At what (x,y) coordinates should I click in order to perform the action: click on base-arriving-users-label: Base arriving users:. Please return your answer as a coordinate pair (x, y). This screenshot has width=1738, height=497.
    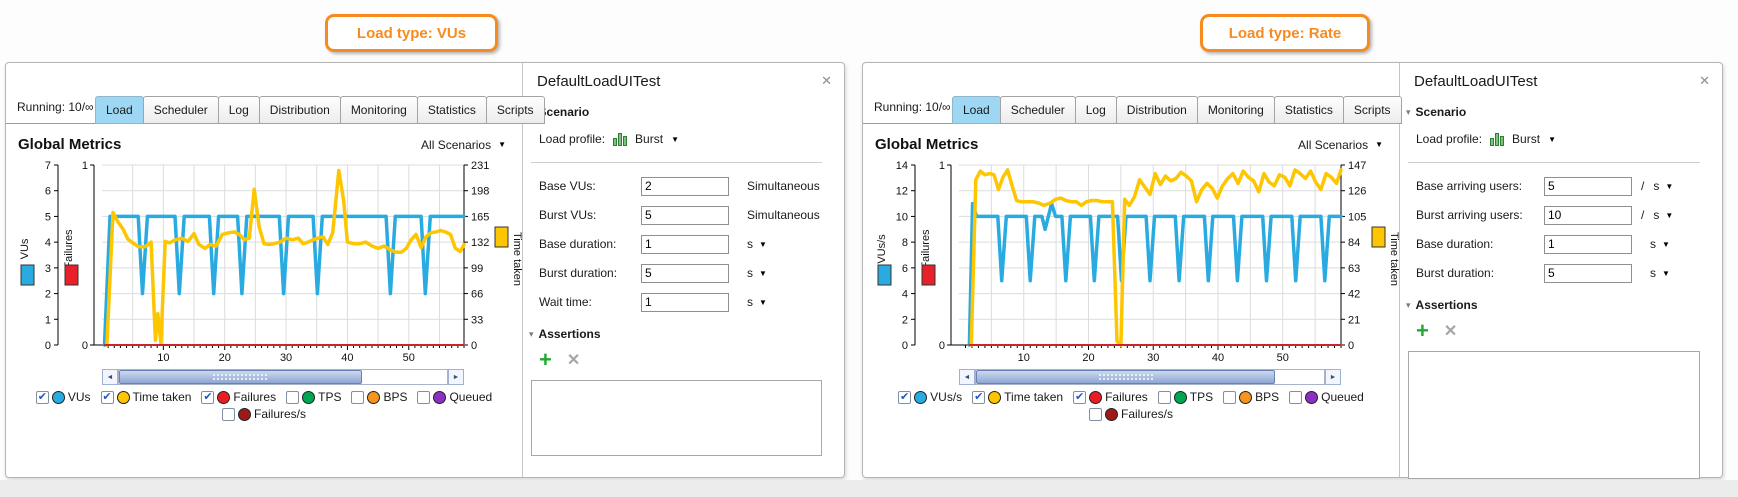
    Looking at the image, I should click on (1469, 186).